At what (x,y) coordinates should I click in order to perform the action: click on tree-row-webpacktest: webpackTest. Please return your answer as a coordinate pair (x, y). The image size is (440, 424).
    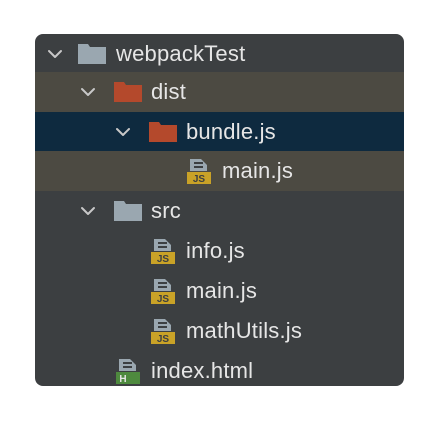
    Looking at the image, I should click on (219, 54).